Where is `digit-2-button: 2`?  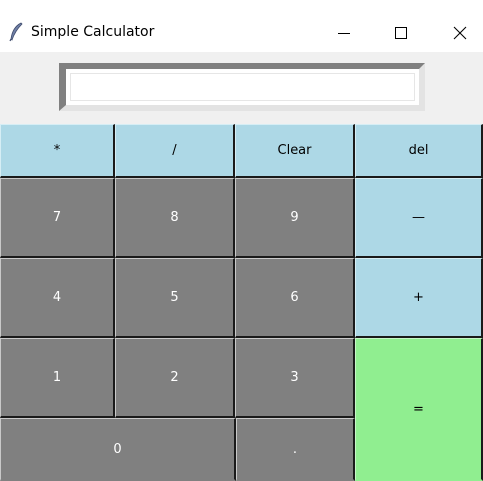
digit-2-button: 2 is located at coordinates (175, 378).